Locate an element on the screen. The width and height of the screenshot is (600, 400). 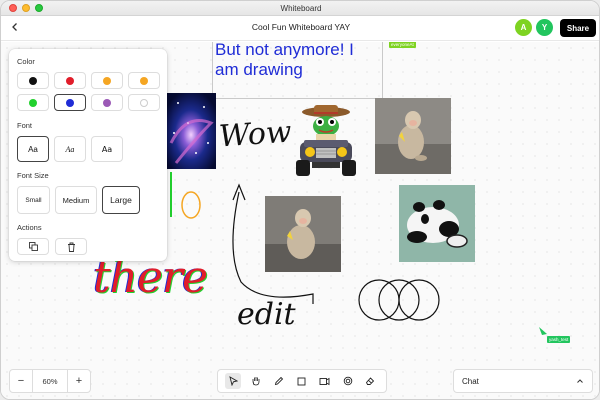
tool-select is located at coordinates (233, 381).